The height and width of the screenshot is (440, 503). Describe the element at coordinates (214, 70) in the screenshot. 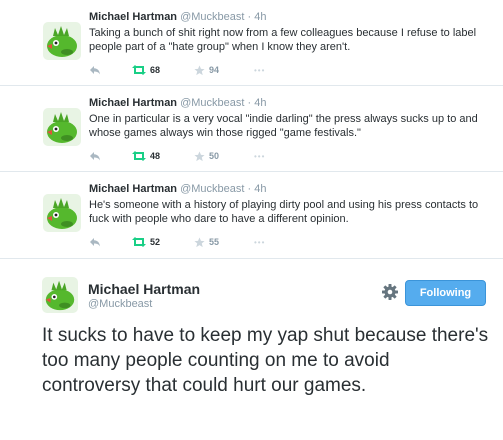

I see `favorite-count: 94` at that location.